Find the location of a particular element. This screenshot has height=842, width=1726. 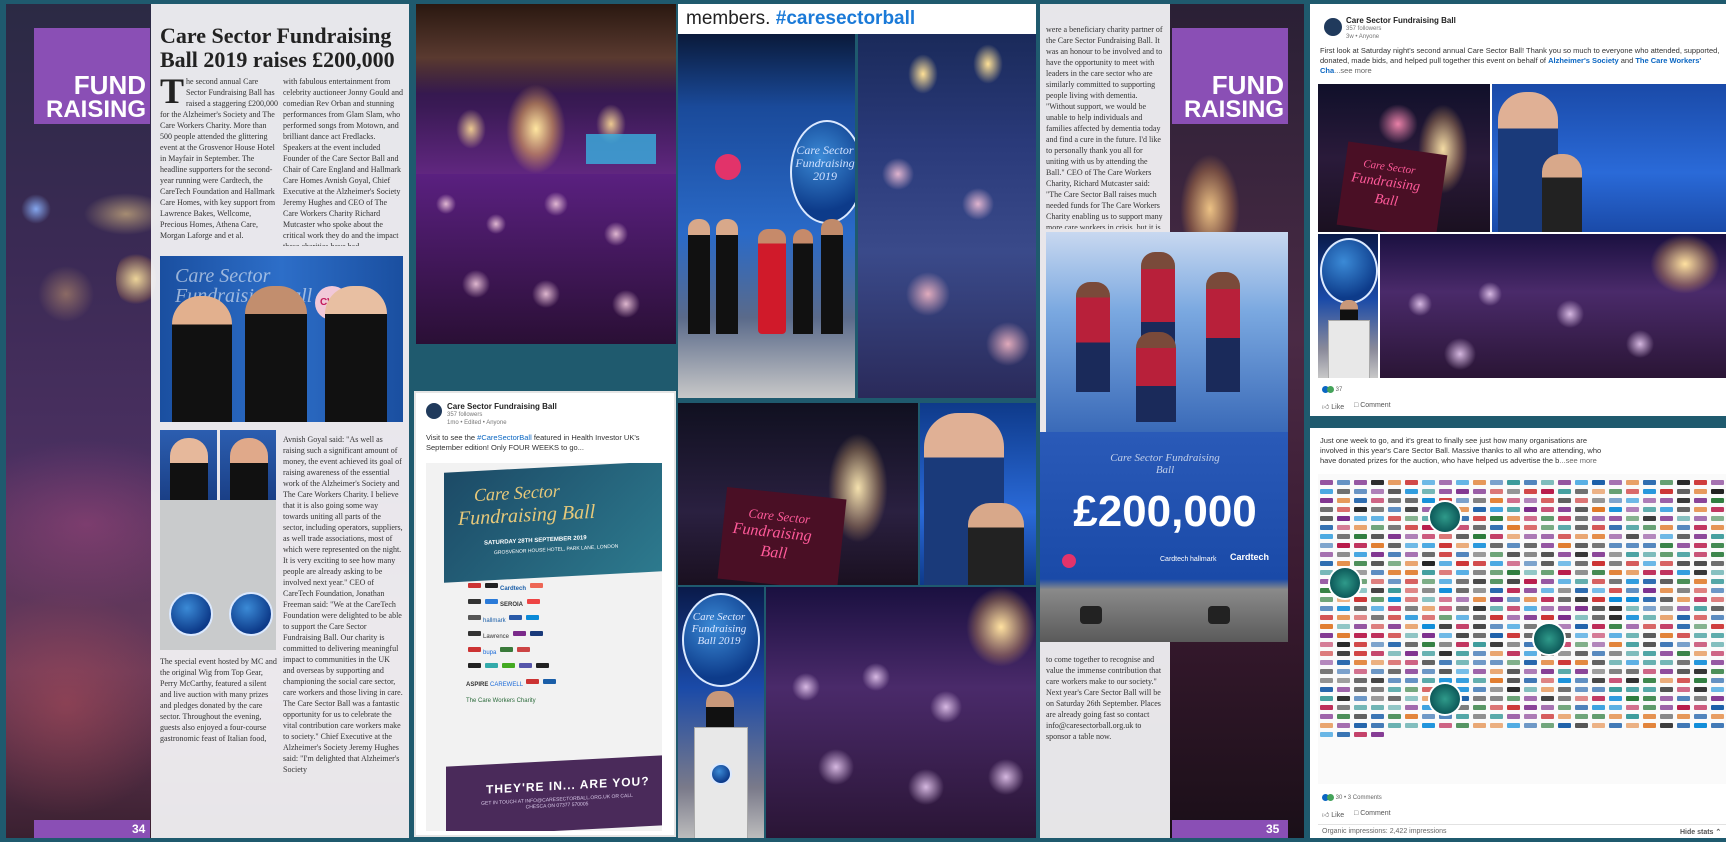

sponsor-logos-image is located at coordinates (1522, 629).